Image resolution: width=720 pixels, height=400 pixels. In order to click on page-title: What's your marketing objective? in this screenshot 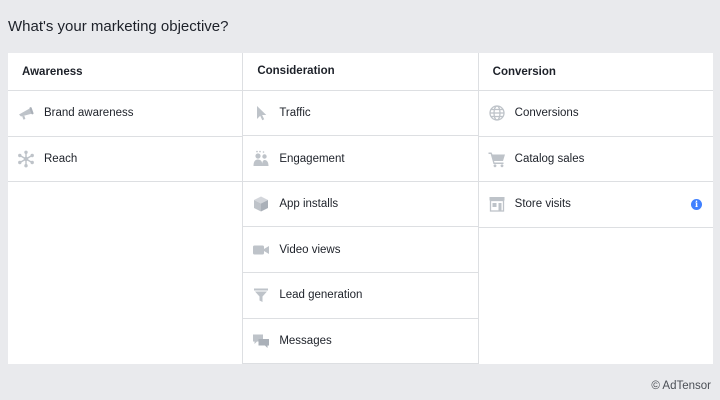, I will do `click(118, 26)`.